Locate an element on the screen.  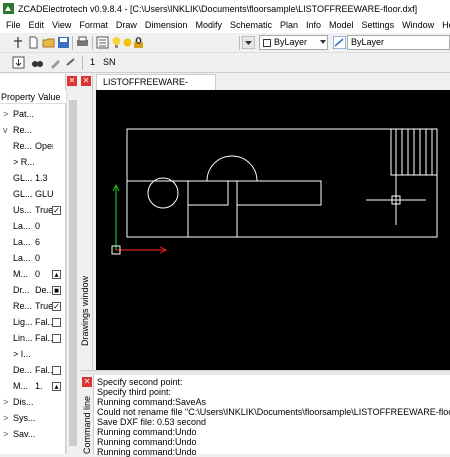
property-row: GL... 1.3 is located at coordinates (33, 178).